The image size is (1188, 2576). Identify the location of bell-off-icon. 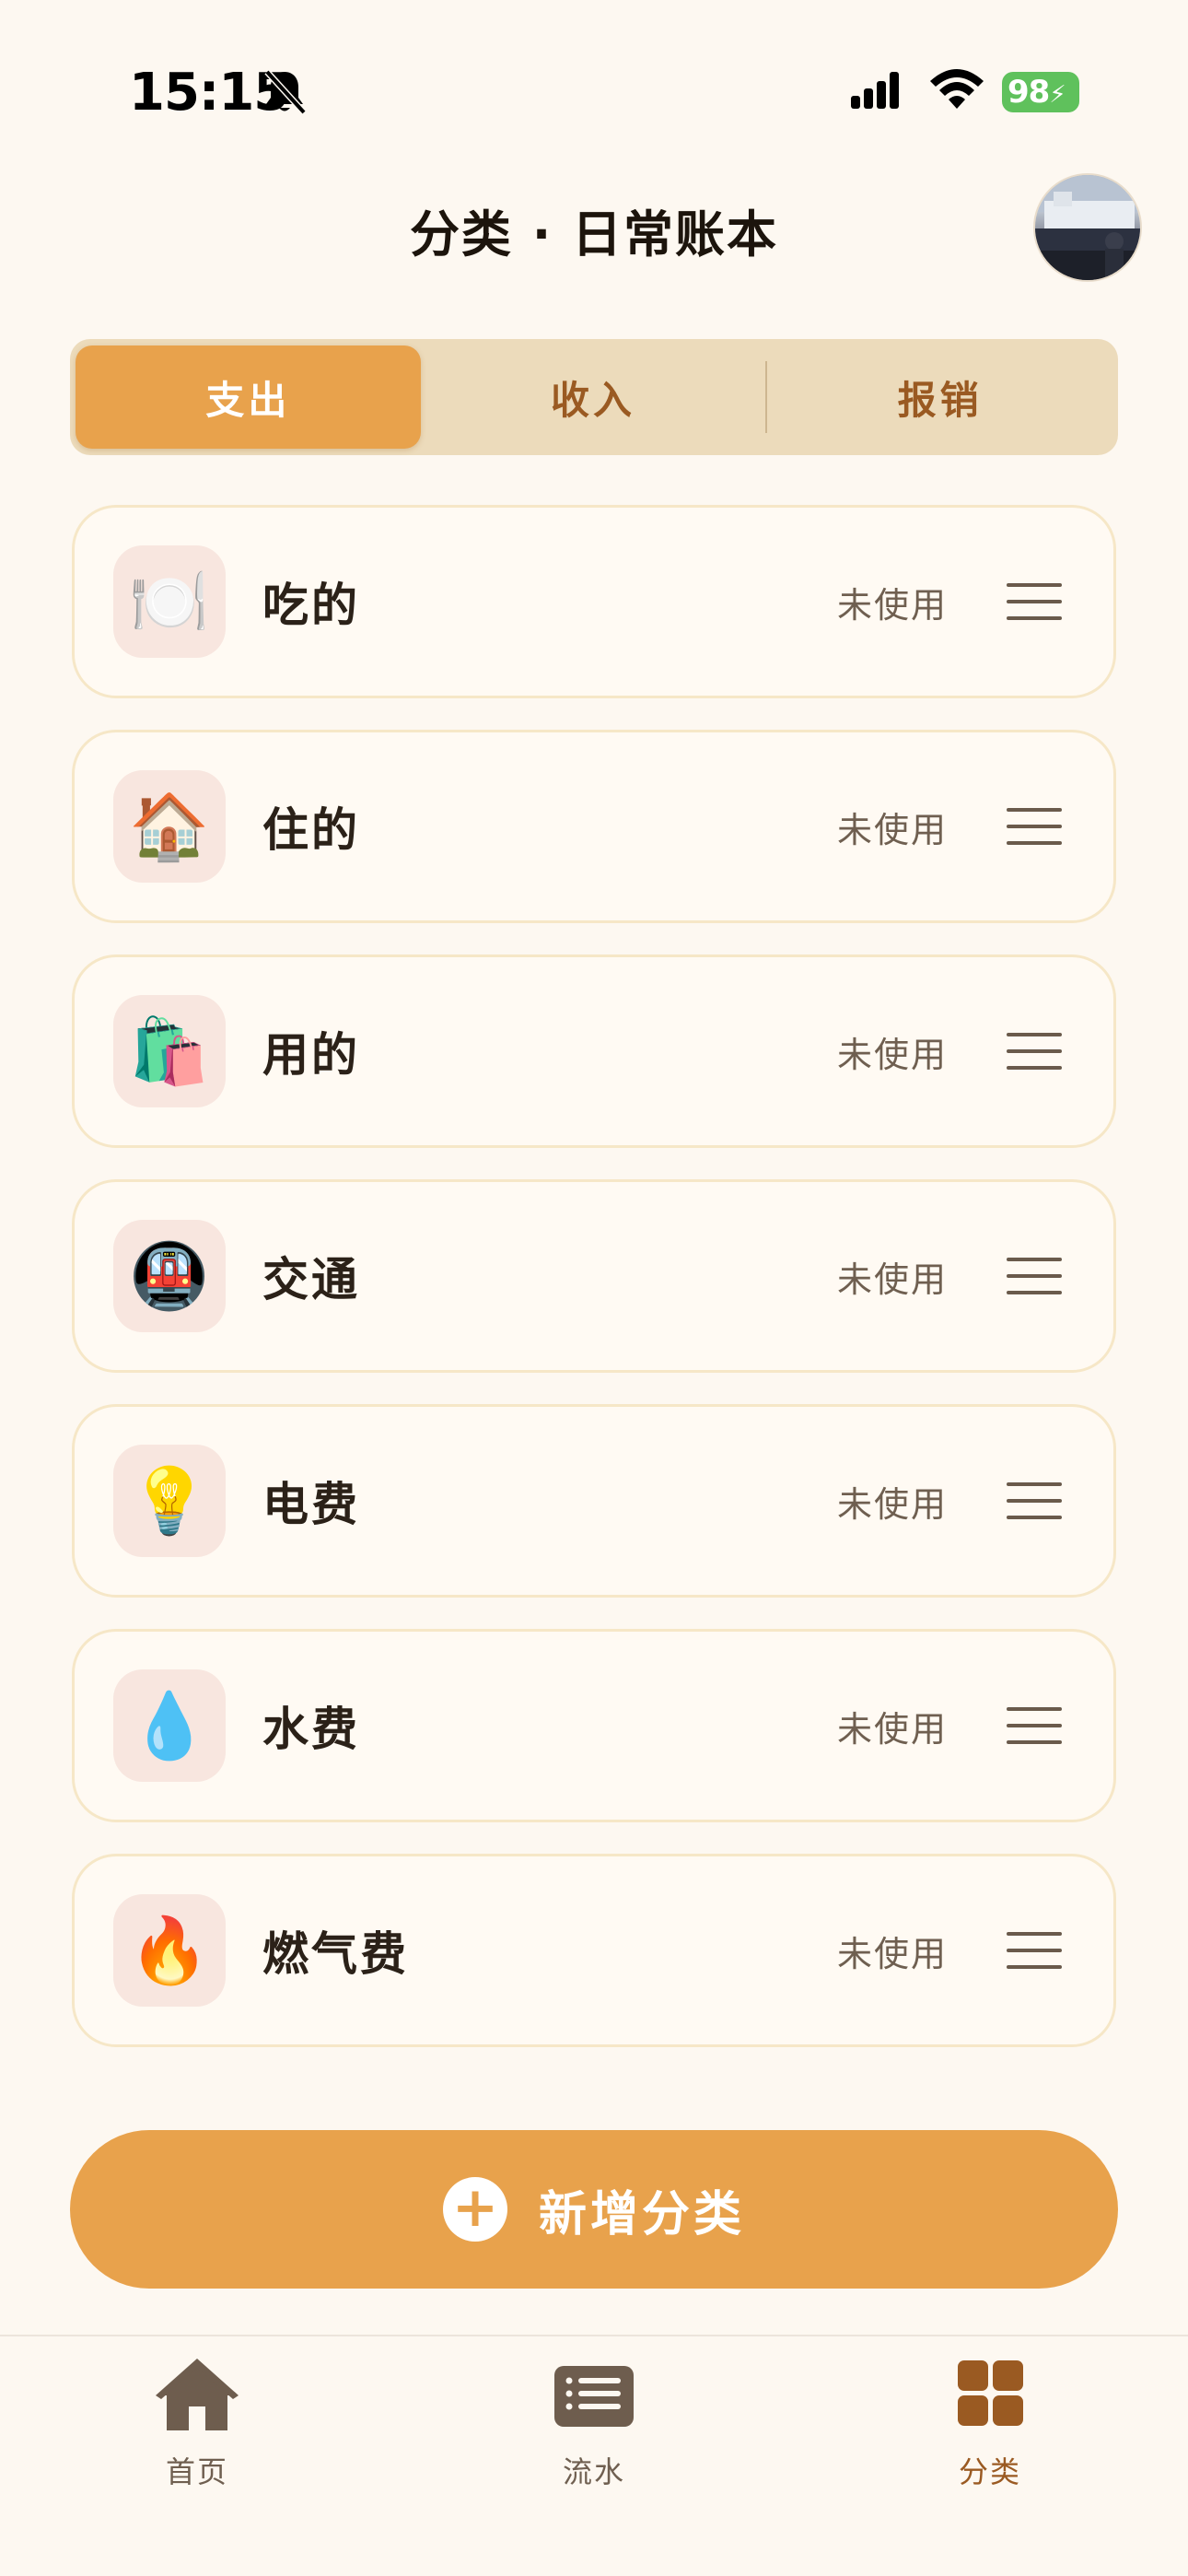
(285, 92).